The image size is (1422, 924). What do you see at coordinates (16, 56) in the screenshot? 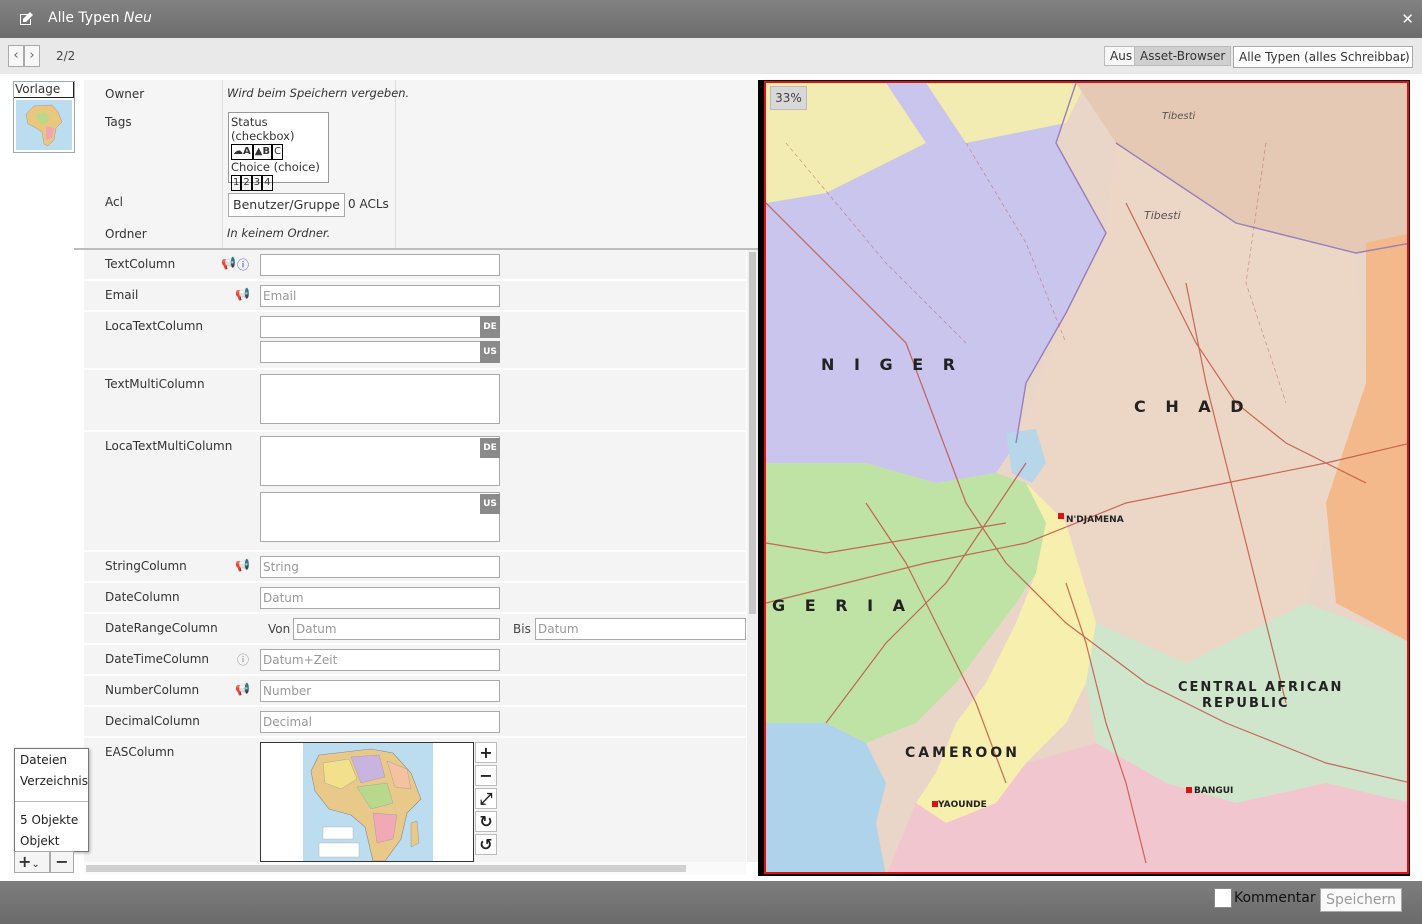
I see `prev-button: ‹` at bounding box center [16, 56].